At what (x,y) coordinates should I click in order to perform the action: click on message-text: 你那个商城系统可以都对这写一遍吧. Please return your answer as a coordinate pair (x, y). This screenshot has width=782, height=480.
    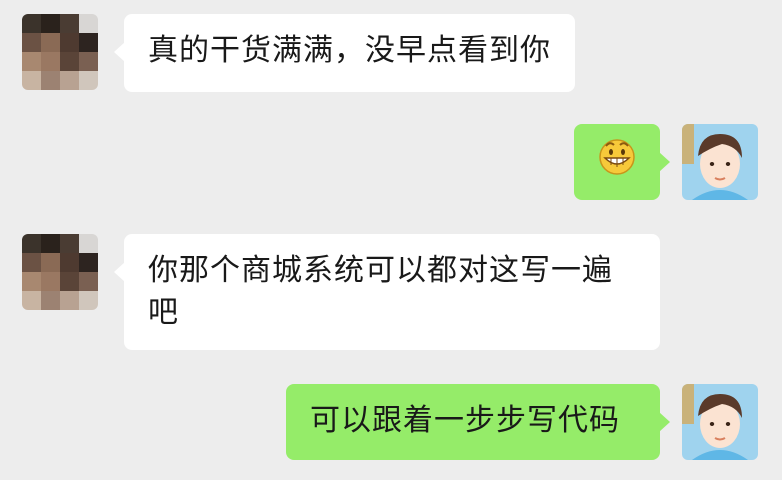
    Looking at the image, I should click on (380, 291).